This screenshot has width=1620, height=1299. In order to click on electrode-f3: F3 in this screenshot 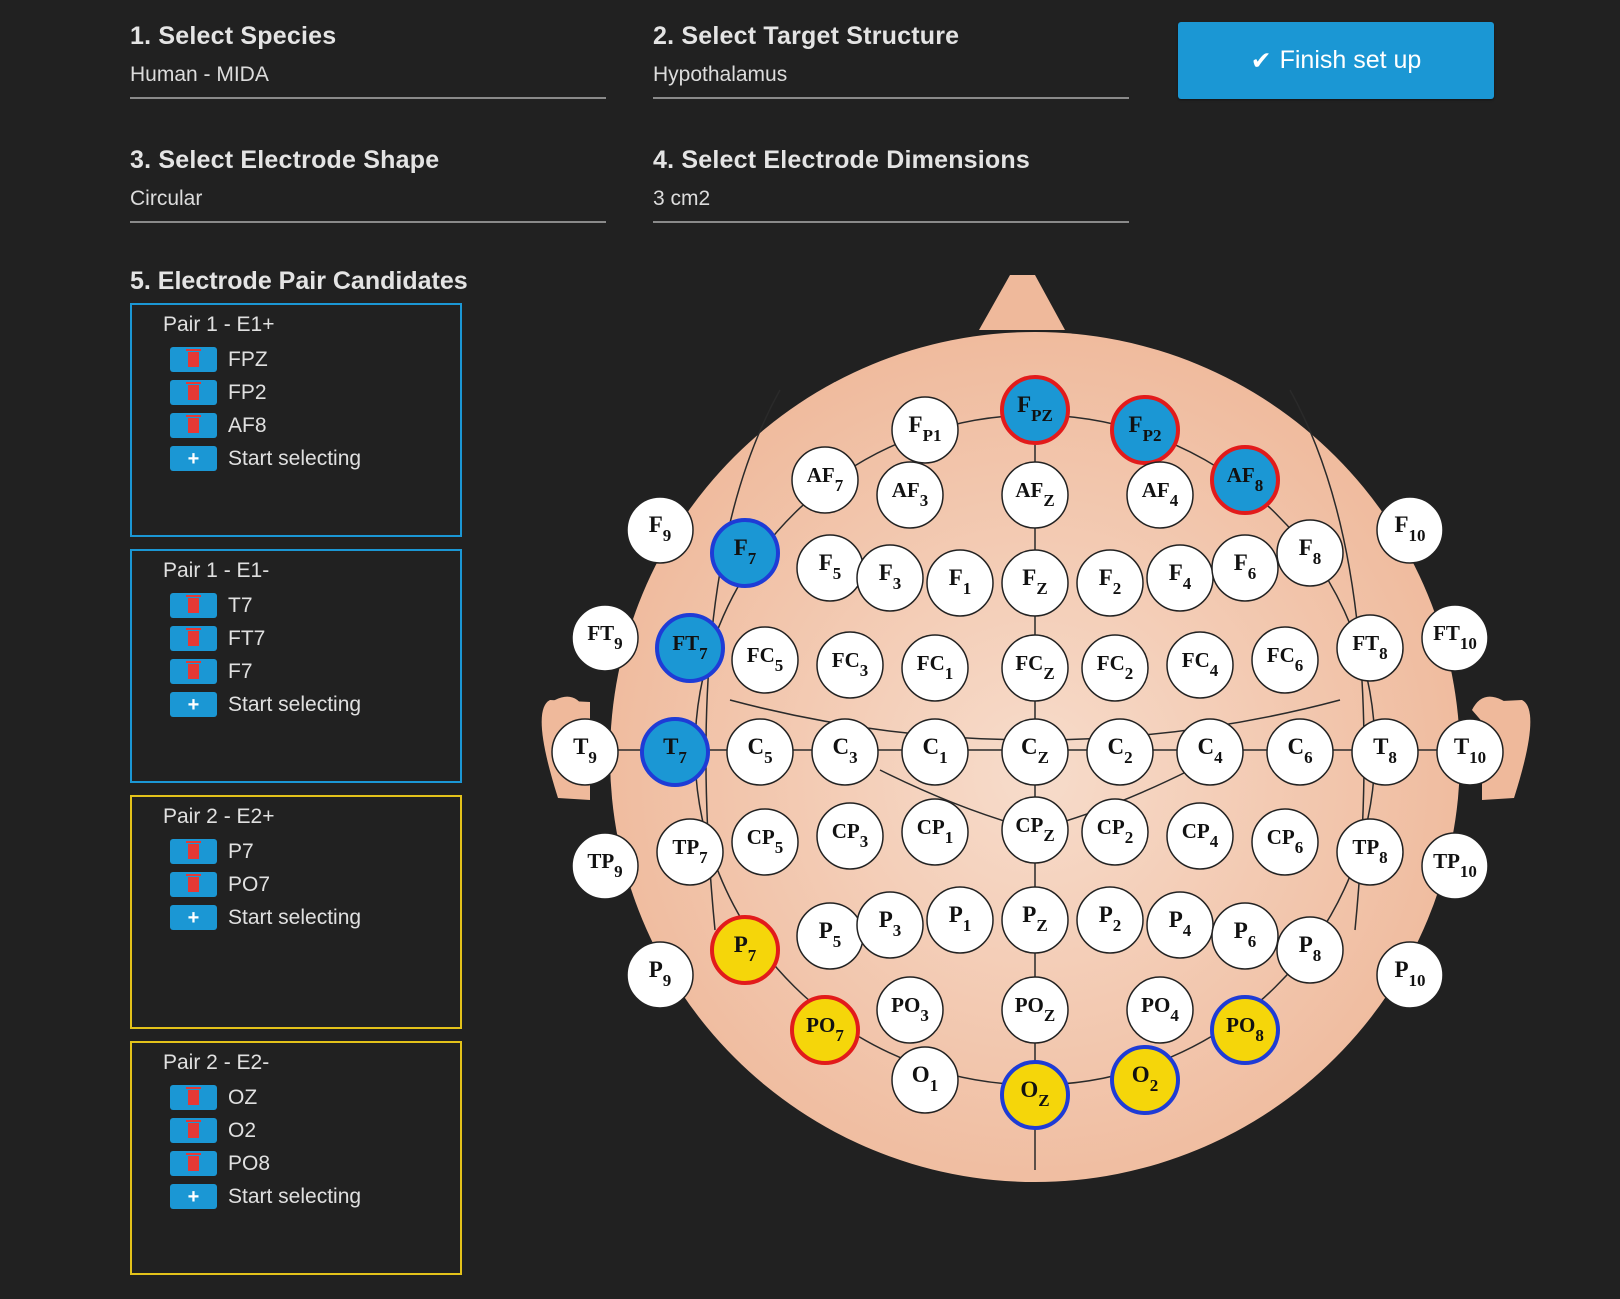, I will do `click(890, 578)`.